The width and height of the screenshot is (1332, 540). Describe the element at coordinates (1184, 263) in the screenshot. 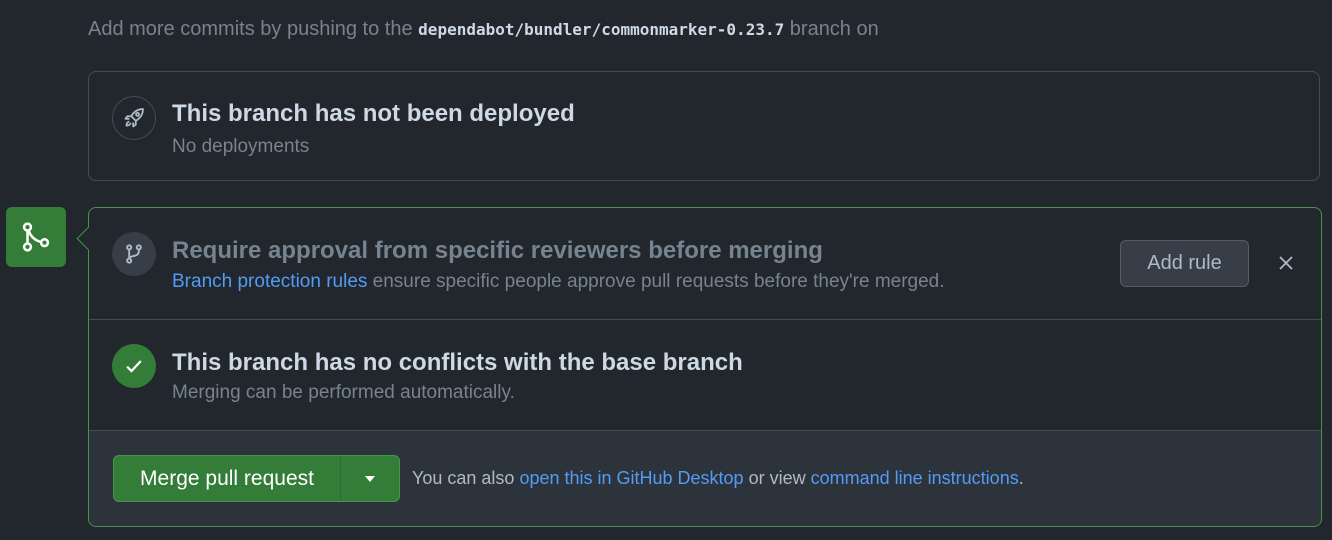

I see `add-rule-button: Add rule` at that location.